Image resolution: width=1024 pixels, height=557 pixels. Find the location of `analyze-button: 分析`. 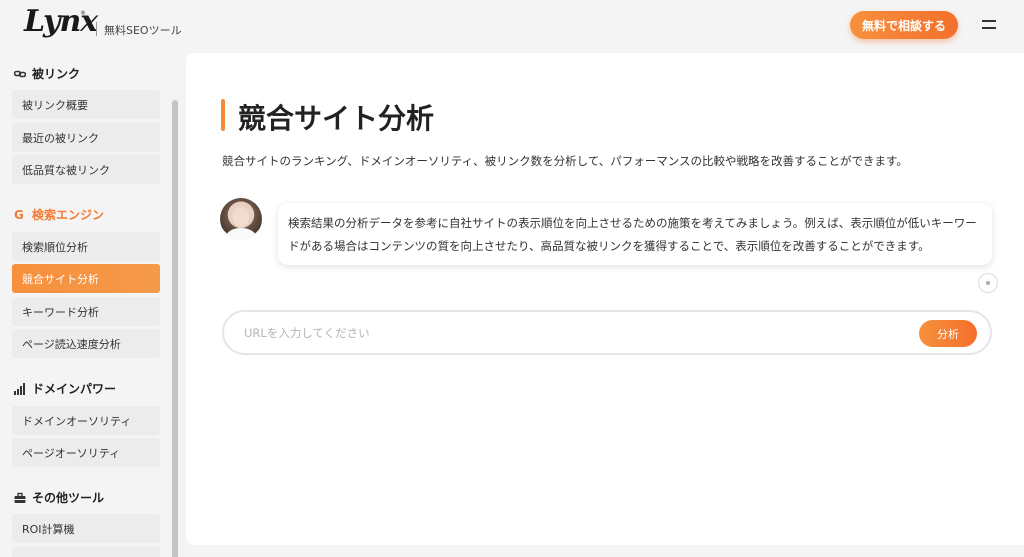

analyze-button: 分析 is located at coordinates (948, 333).